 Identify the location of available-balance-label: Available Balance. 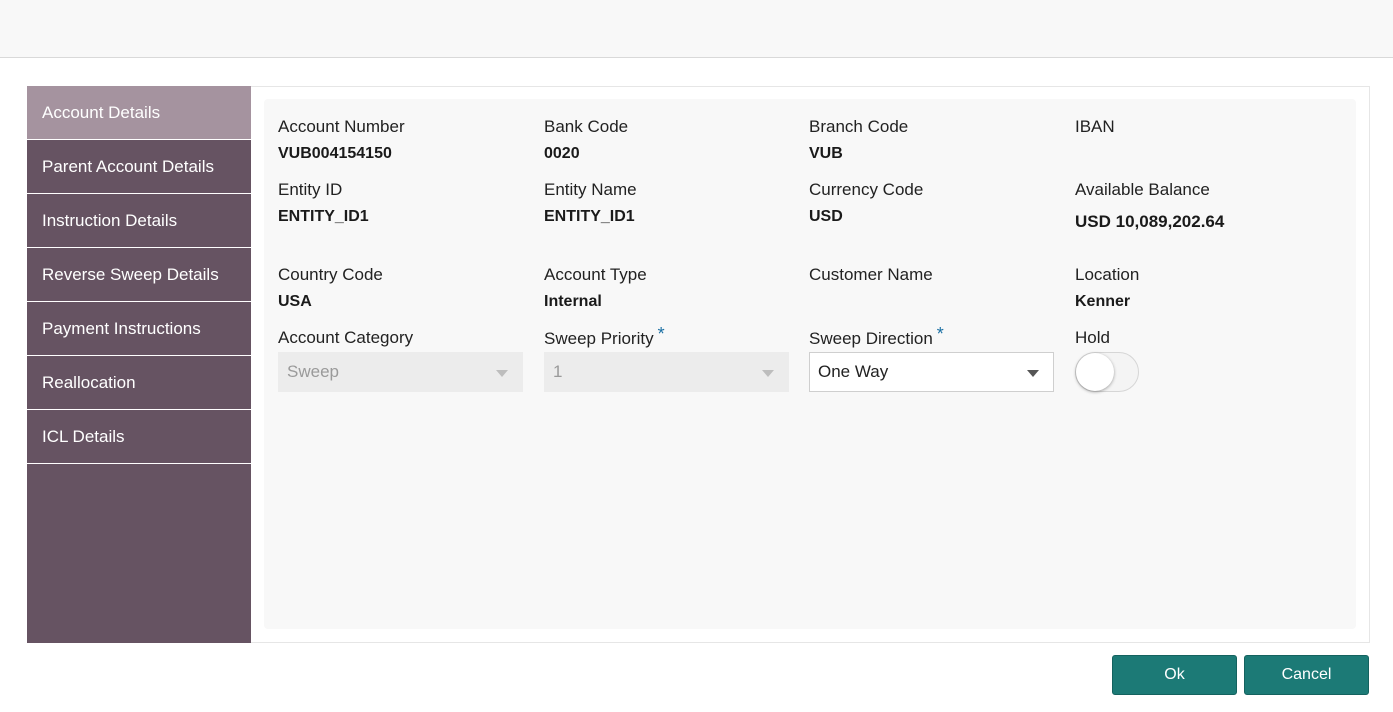
(1142, 189).